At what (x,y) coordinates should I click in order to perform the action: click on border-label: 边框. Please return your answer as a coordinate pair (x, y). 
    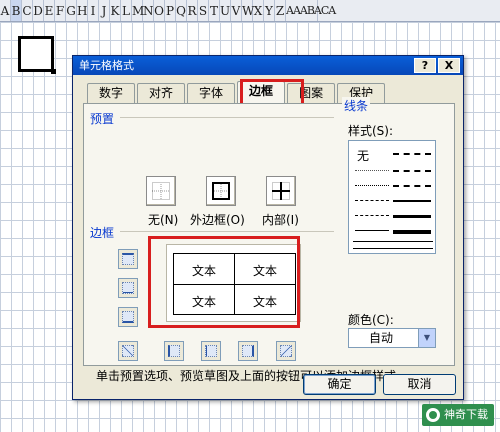
    Looking at the image, I should click on (102, 233).